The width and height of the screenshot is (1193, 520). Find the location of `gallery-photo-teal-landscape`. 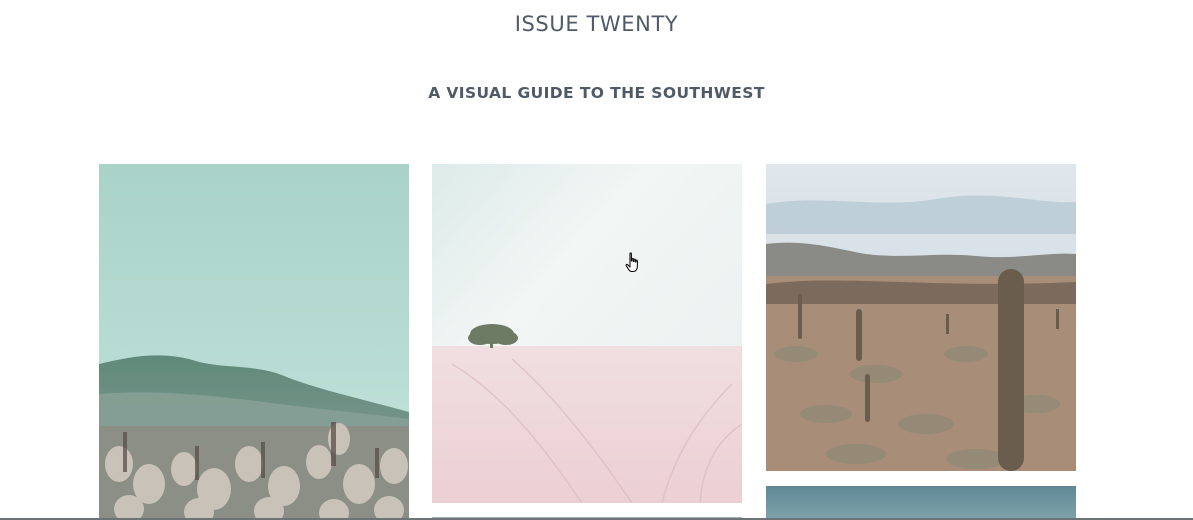

gallery-photo-teal-landscape is located at coordinates (921, 503).